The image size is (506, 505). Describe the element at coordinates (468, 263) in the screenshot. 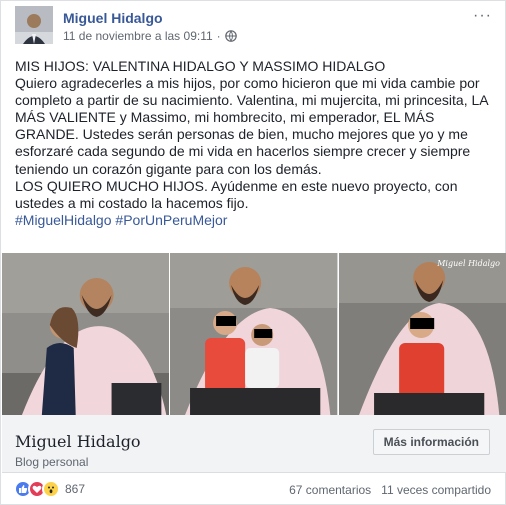

I see `photo-watermark: Miguel Hidalgo` at that location.